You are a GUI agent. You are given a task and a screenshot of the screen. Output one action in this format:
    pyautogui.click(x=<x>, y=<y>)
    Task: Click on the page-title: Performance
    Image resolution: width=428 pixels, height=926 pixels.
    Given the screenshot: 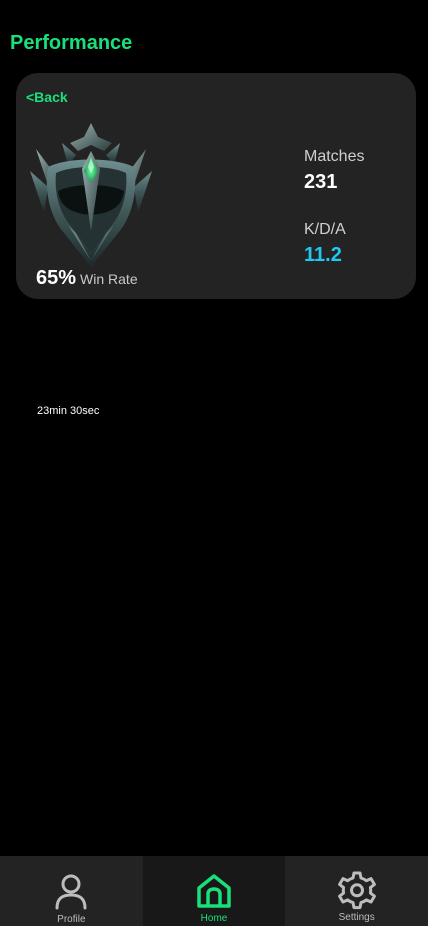 What is the action you would take?
    pyautogui.click(x=71, y=43)
    